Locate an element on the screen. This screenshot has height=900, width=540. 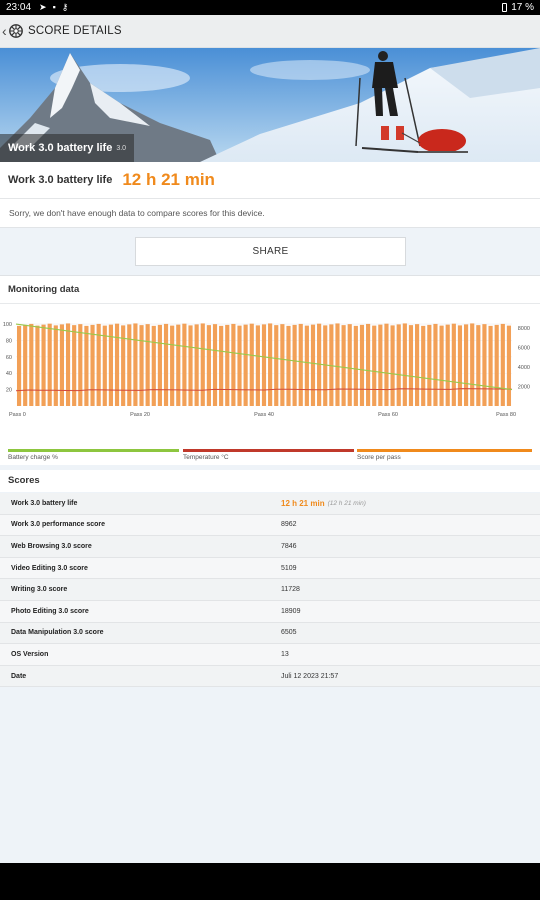
y-tick-label-left: 60 is located at coordinates (9, 358).